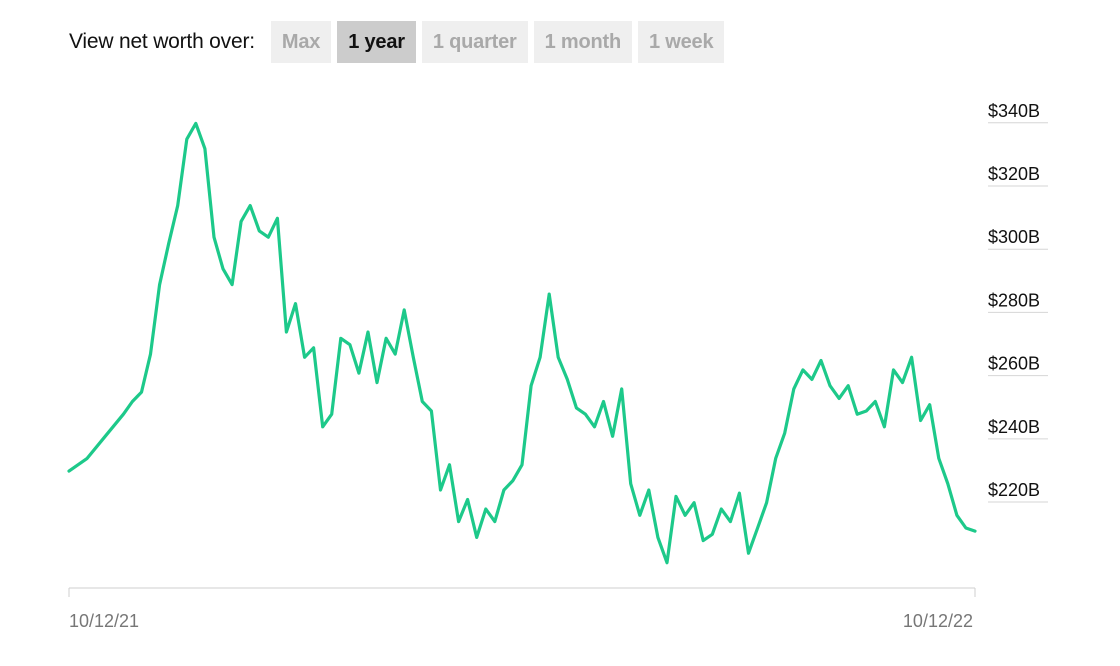  What do you see at coordinates (1014, 364) in the screenshot?
I see `y-tick-label: $260B` at bounding box center [1014, 364].